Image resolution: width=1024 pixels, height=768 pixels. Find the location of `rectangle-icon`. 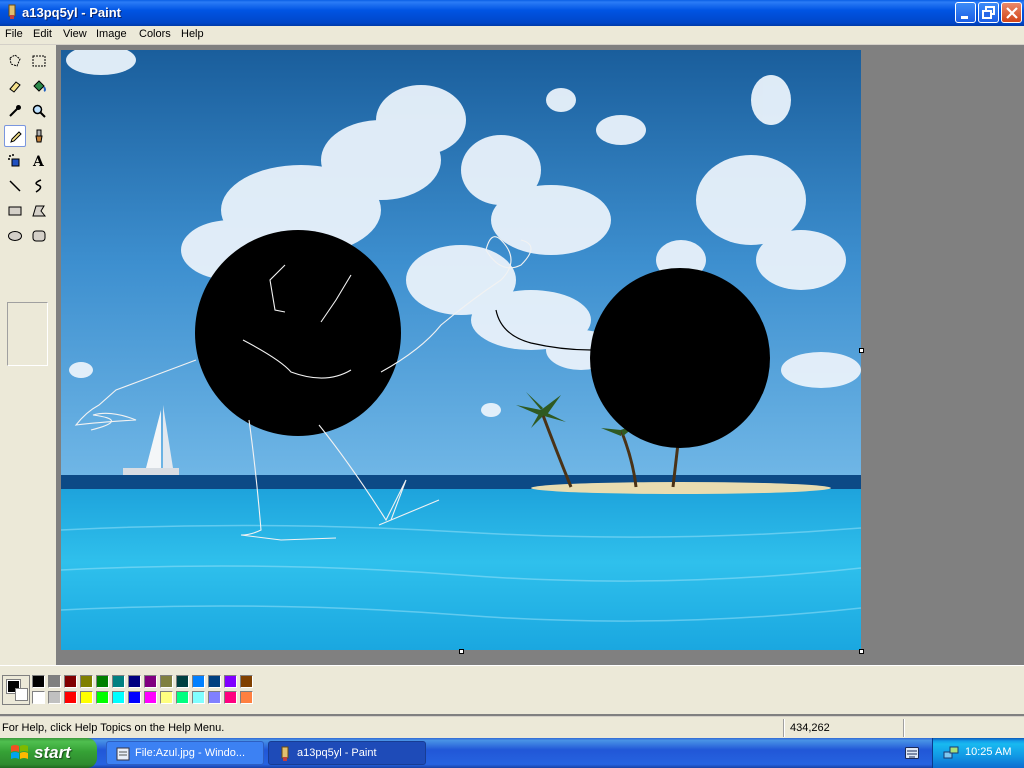

rectangle-icon is located at coordinates (15, 211).